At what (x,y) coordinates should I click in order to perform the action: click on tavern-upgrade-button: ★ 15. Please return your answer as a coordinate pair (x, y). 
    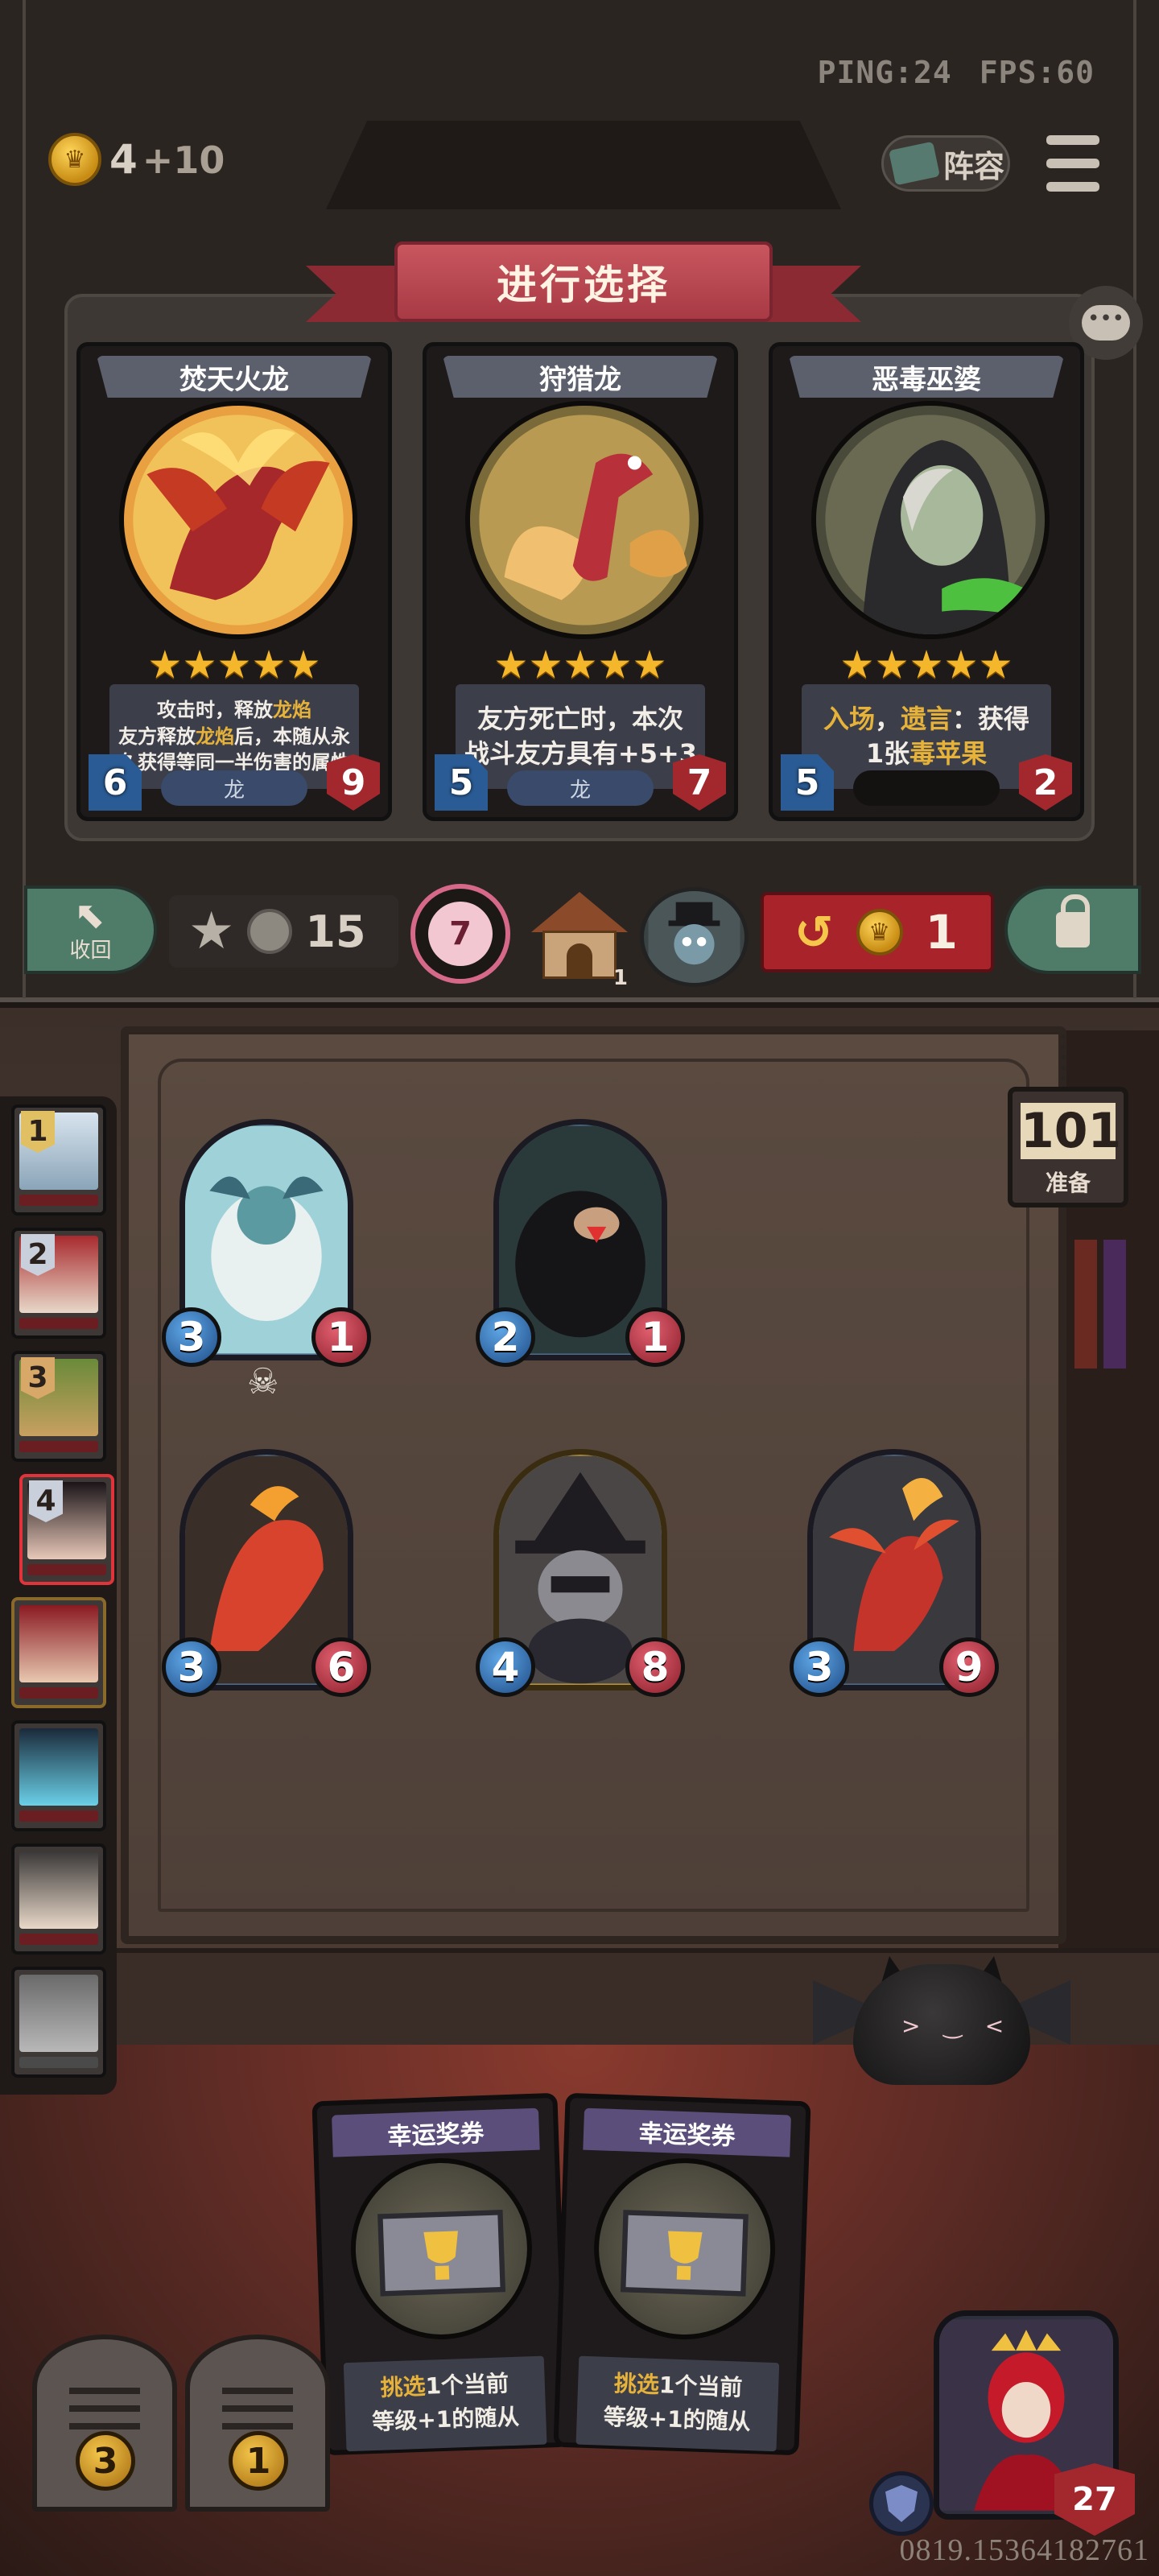
    Looking at the image, I should click on (283, 931).